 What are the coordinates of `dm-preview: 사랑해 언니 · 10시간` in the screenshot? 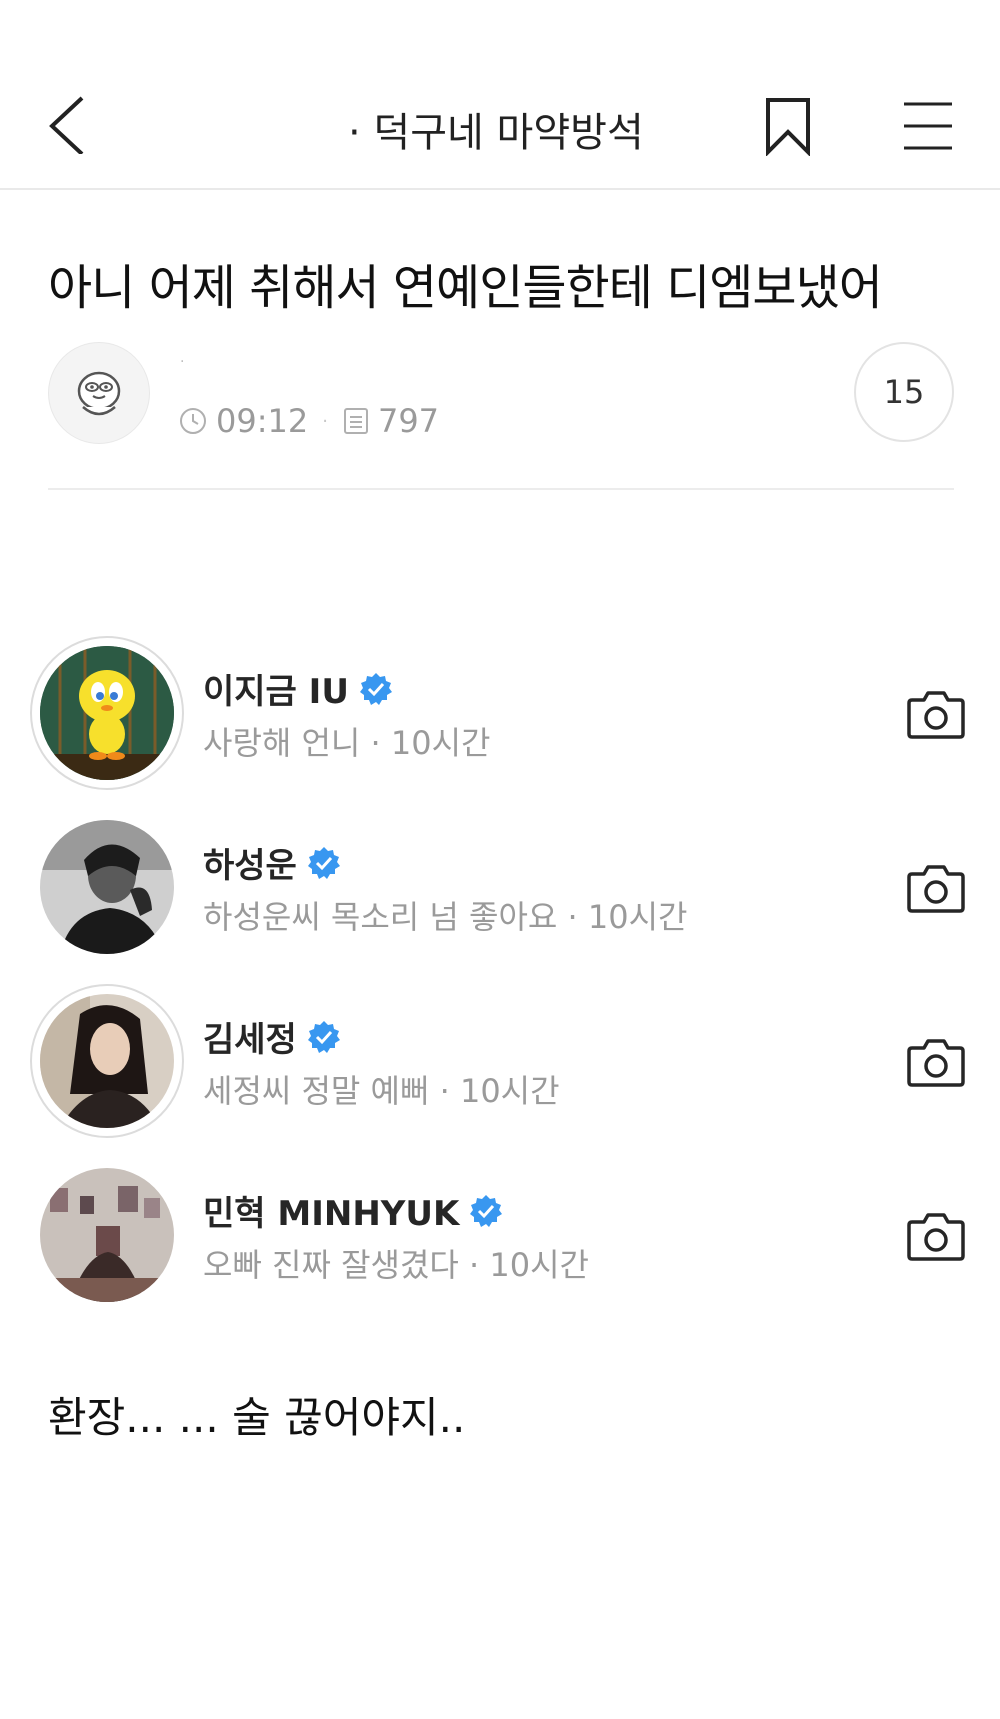 It's located at (347, 743).